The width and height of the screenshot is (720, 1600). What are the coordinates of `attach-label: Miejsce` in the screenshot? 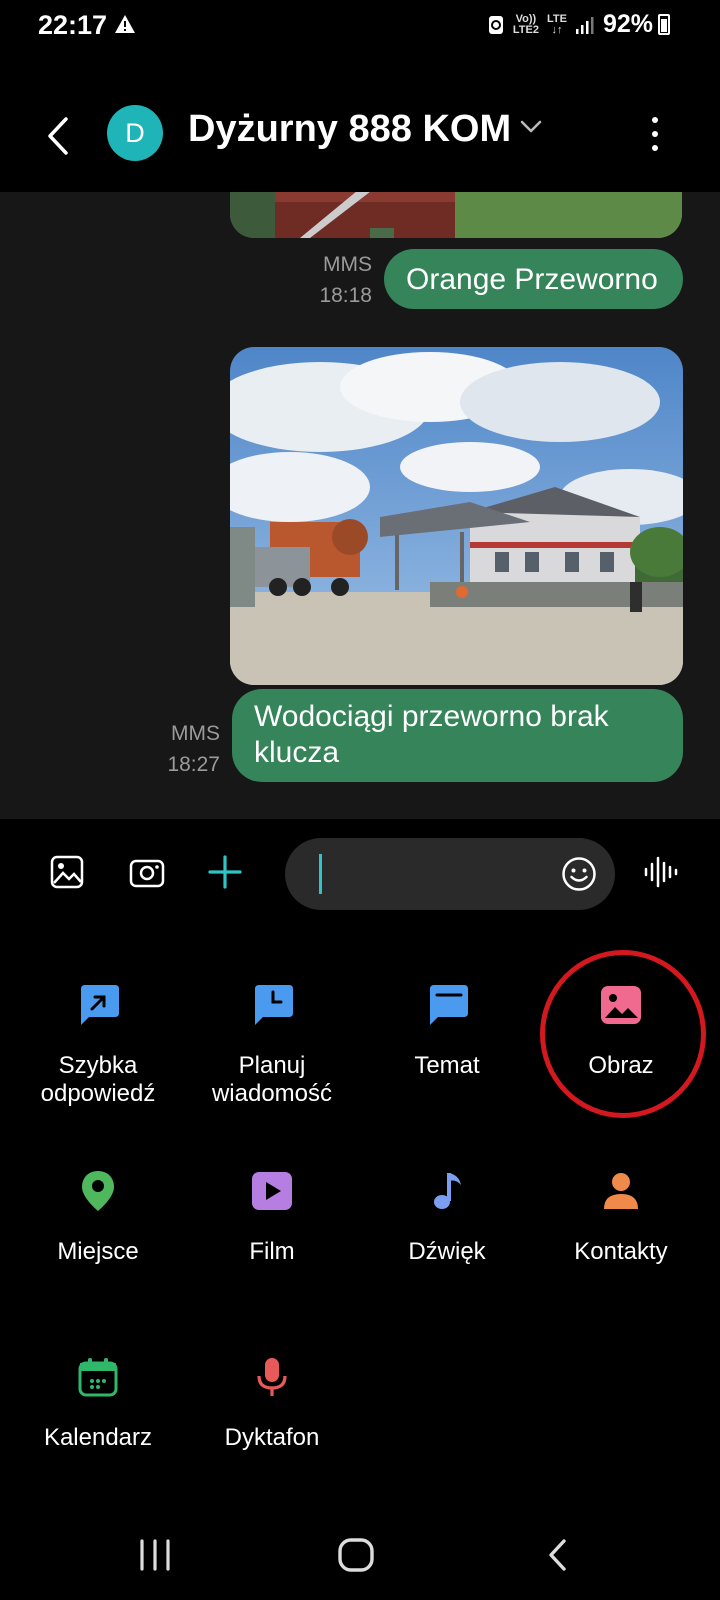 It's located at (98, 1251).